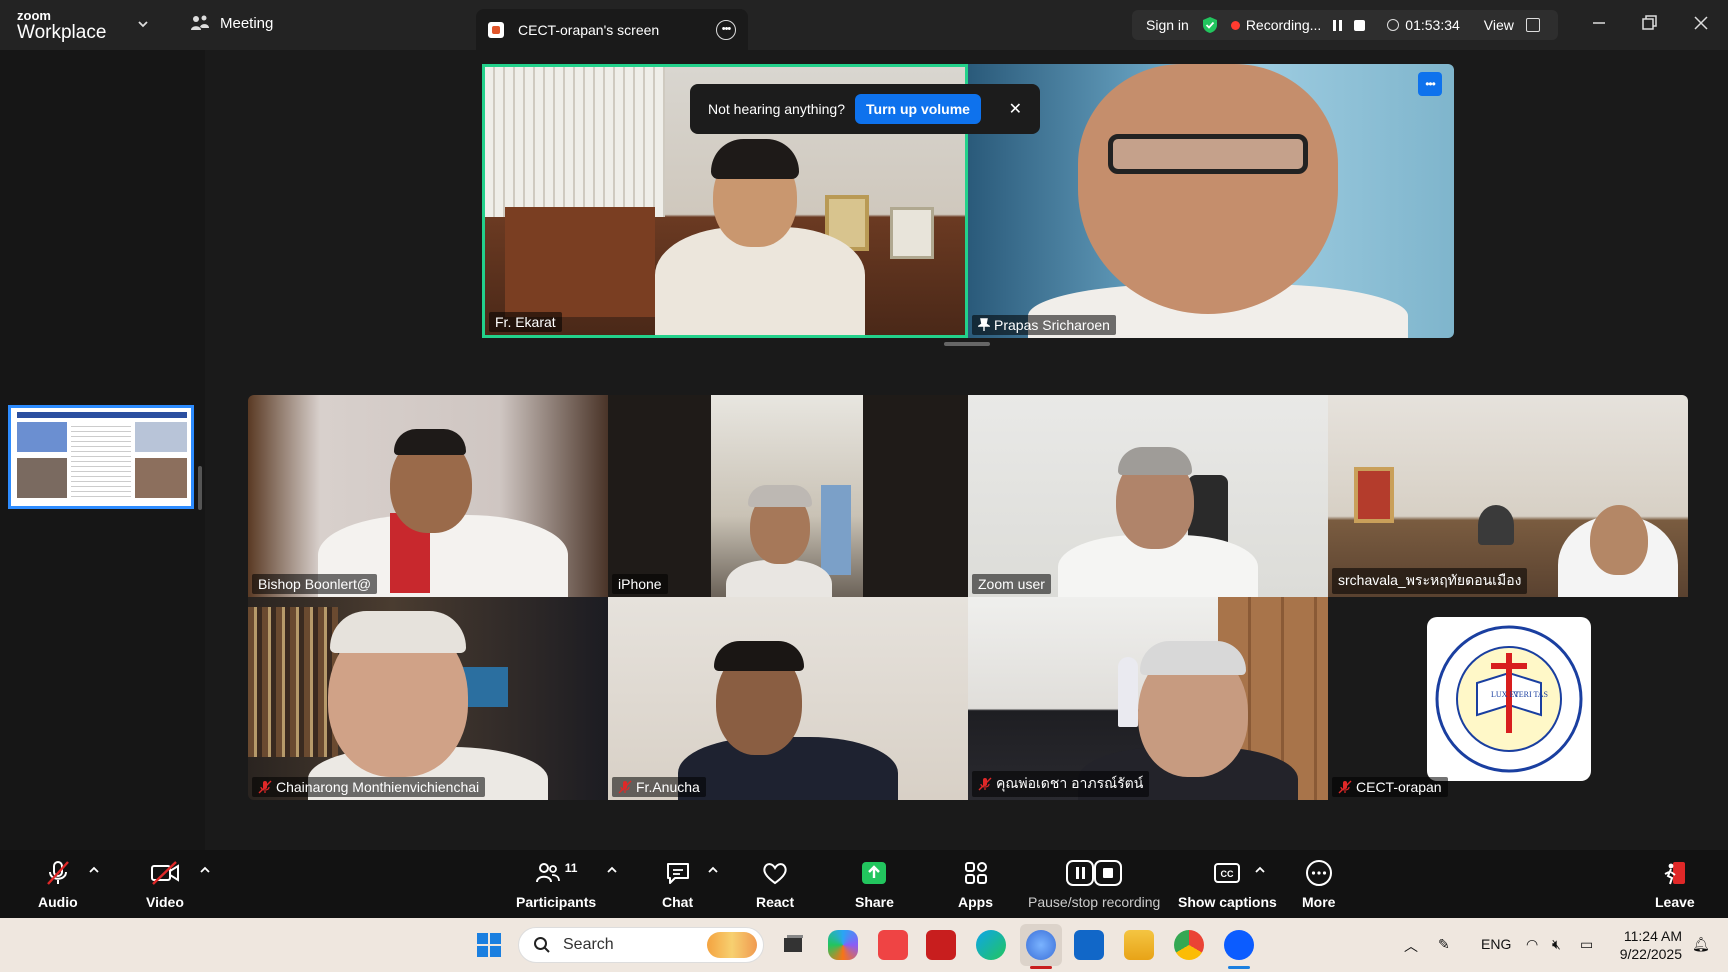 This screenshot has height=972, width=1728. Describe the element at coordinates (1430, 580) in the screenshot. I see `participant-name: srchavala_พระหฤทัยดอนเมือง` at that location.